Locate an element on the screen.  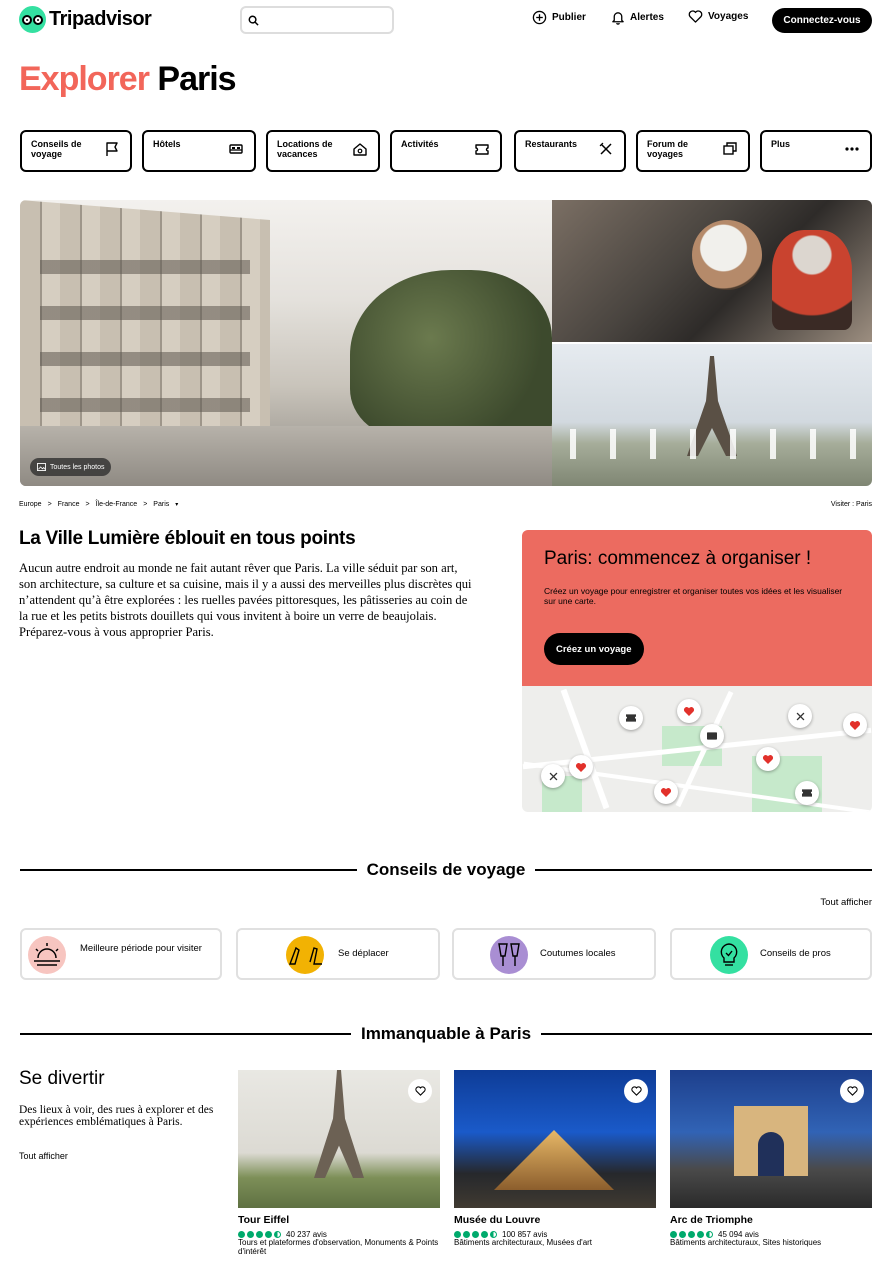
trips-label: Voyages is located at coordinates (728, 16).